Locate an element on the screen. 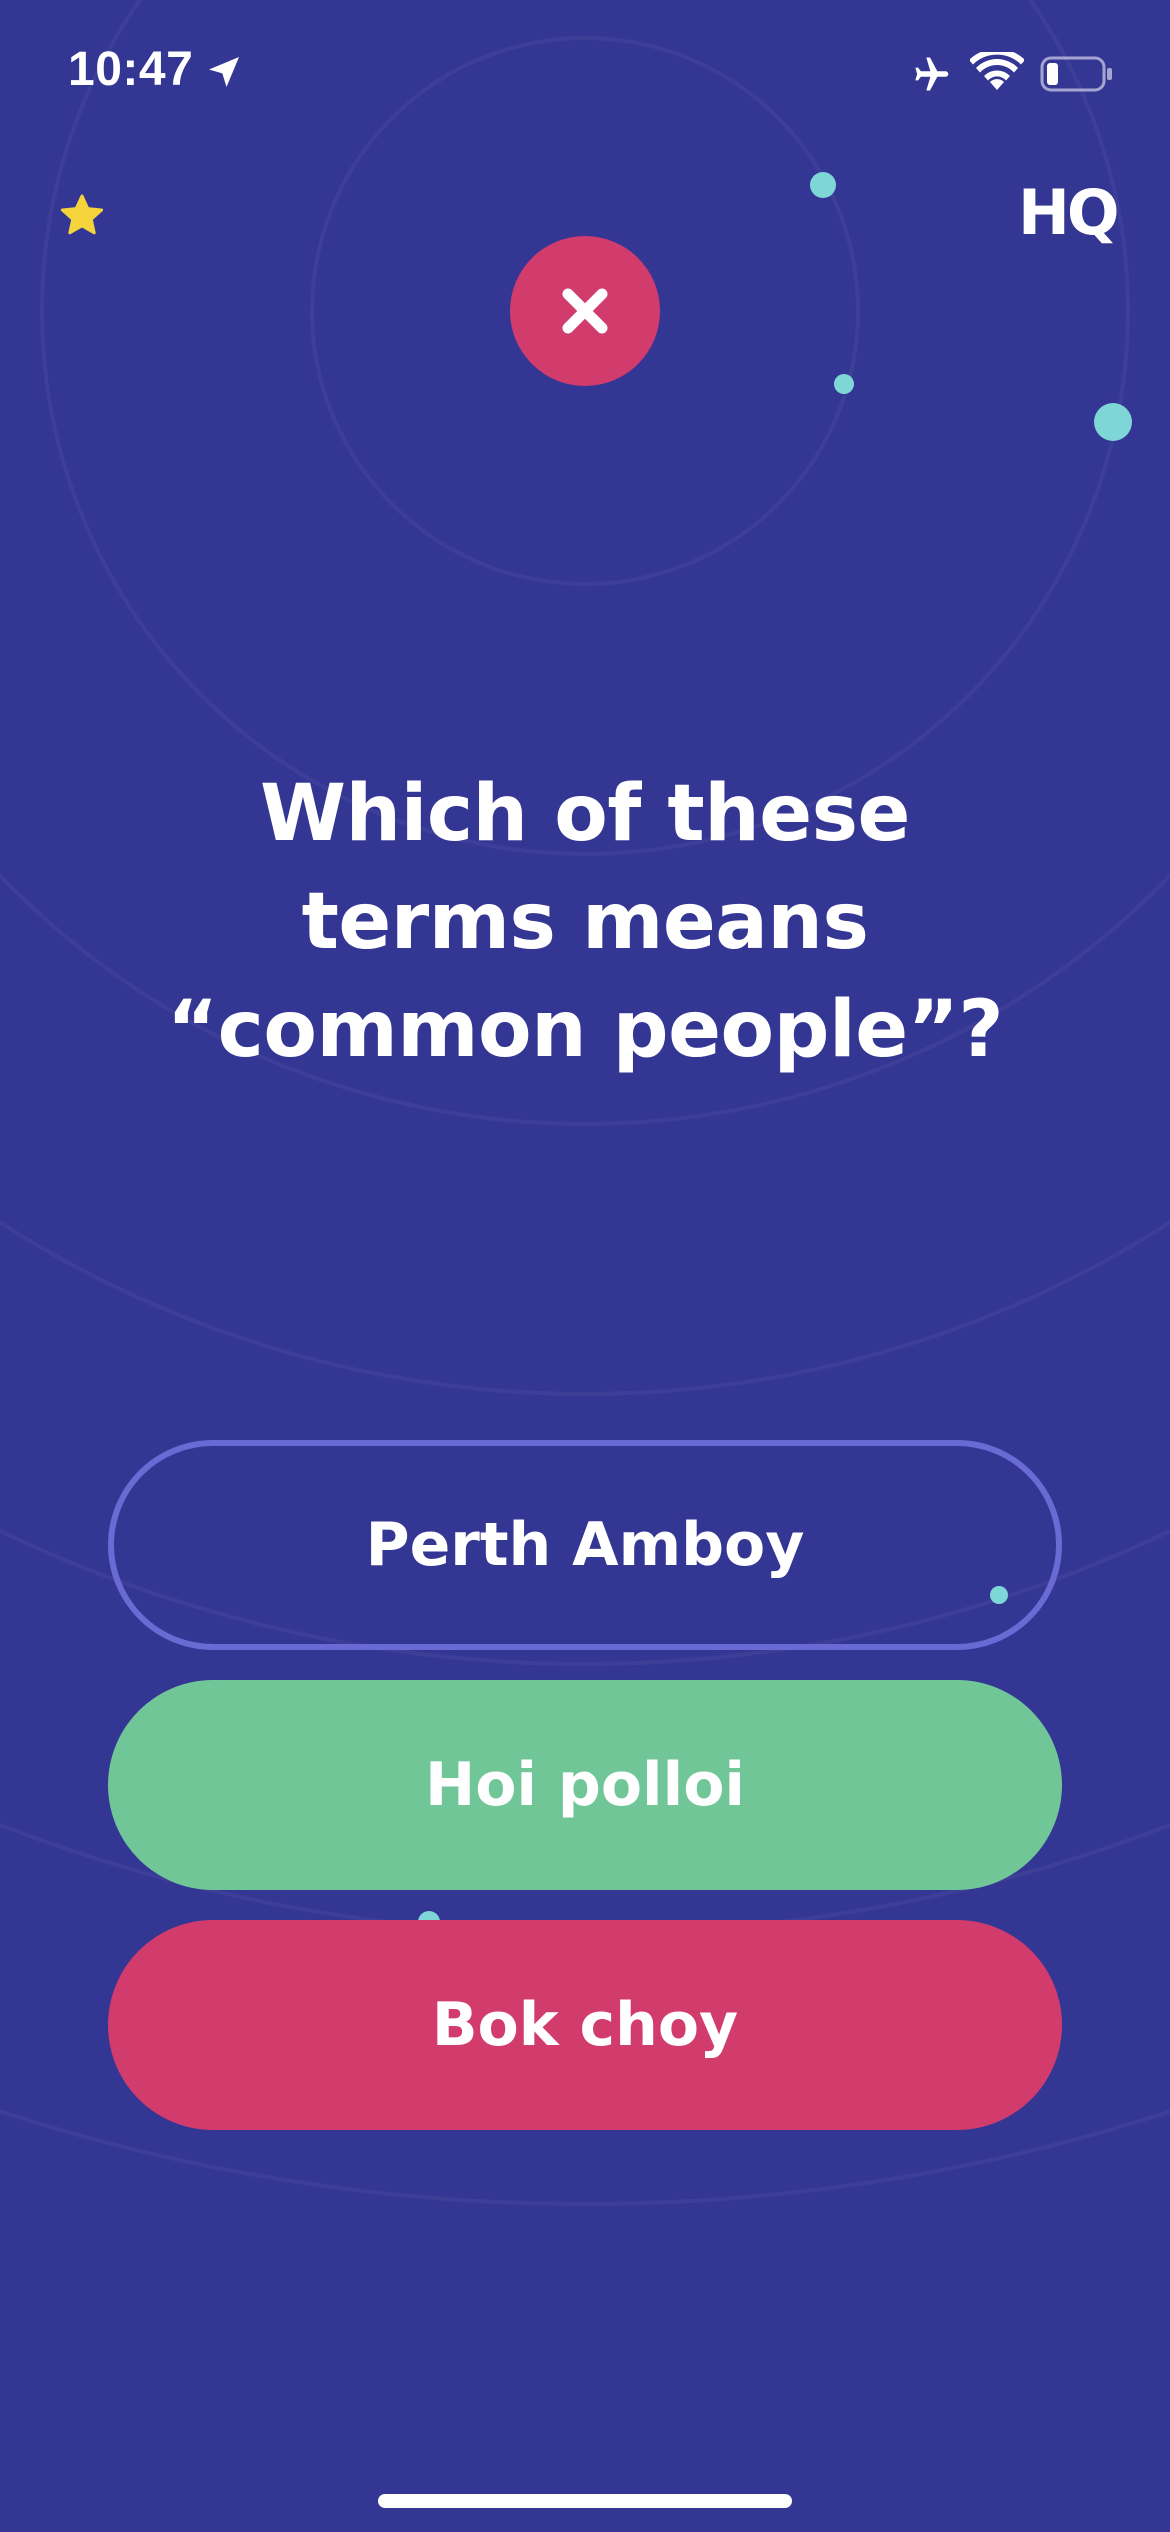  answer-label: Perth Amboy is located at coordinates (585, 1545).